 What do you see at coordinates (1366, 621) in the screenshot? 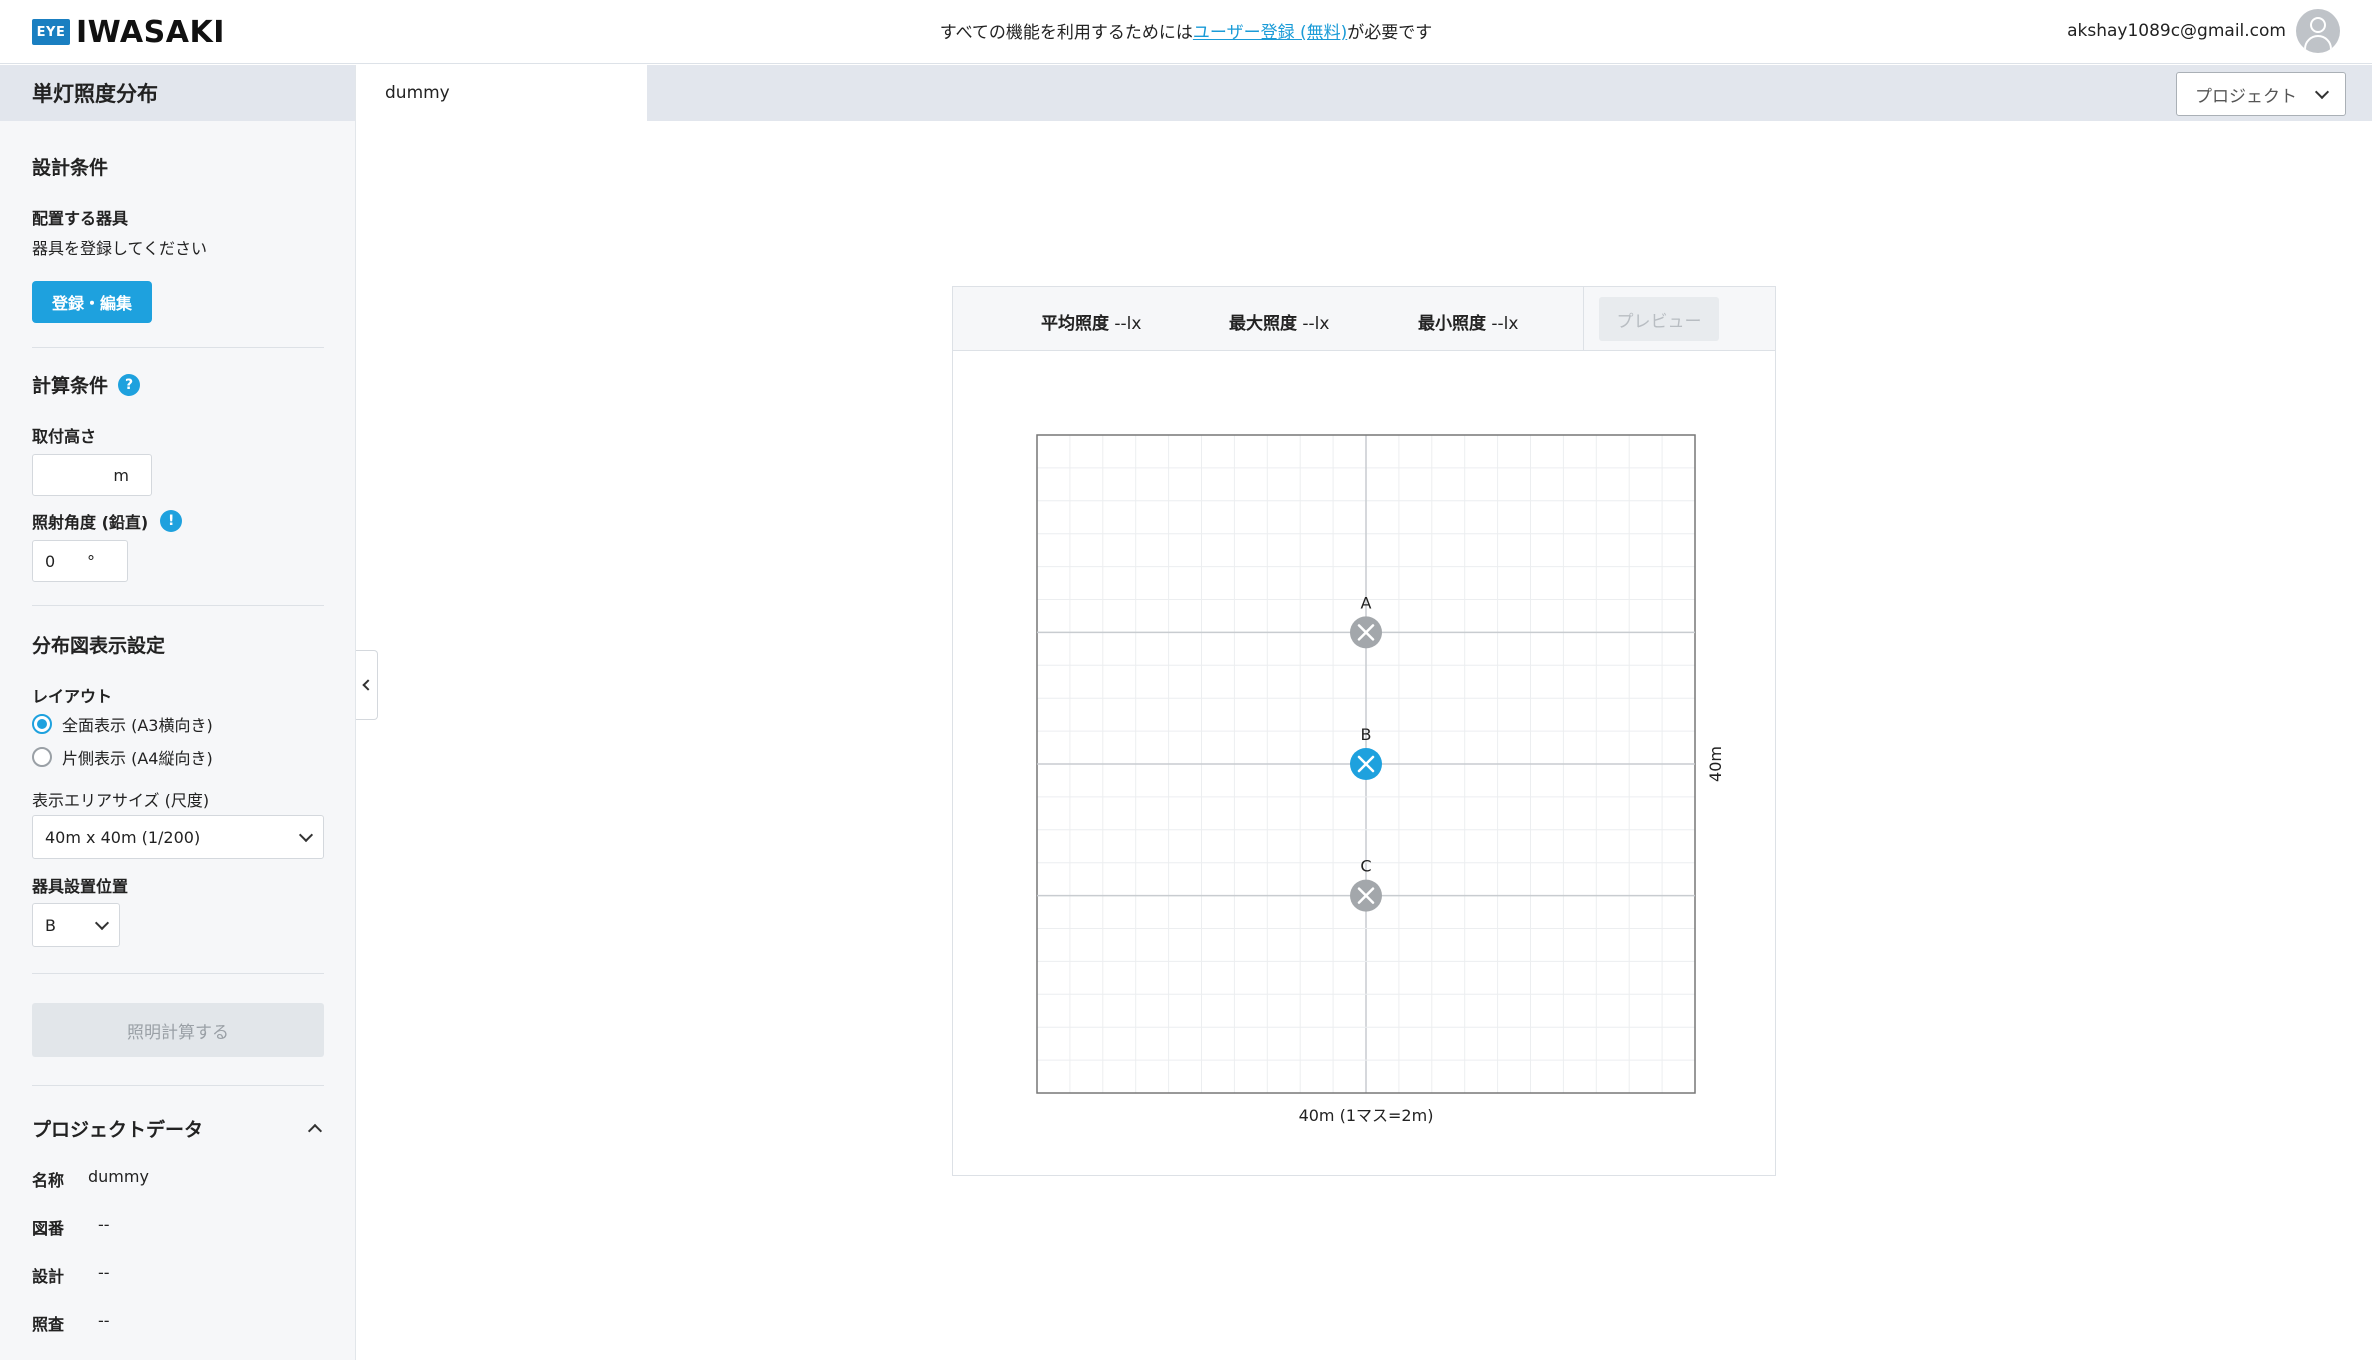
I see `fixture-position-a: A` at bounding box center [1366, 621].